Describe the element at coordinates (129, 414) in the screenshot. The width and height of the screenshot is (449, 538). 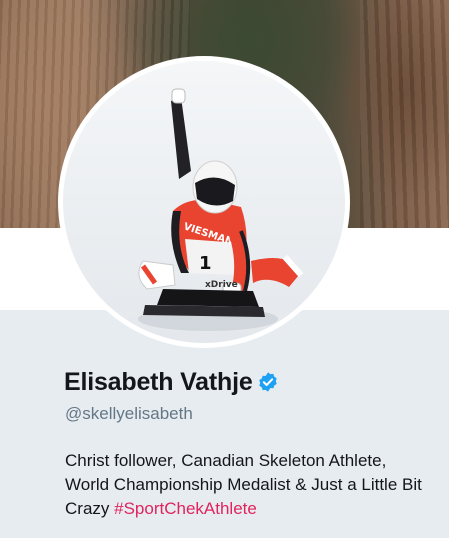
I see `profile-handle: @skellyelisabeth` at that location.